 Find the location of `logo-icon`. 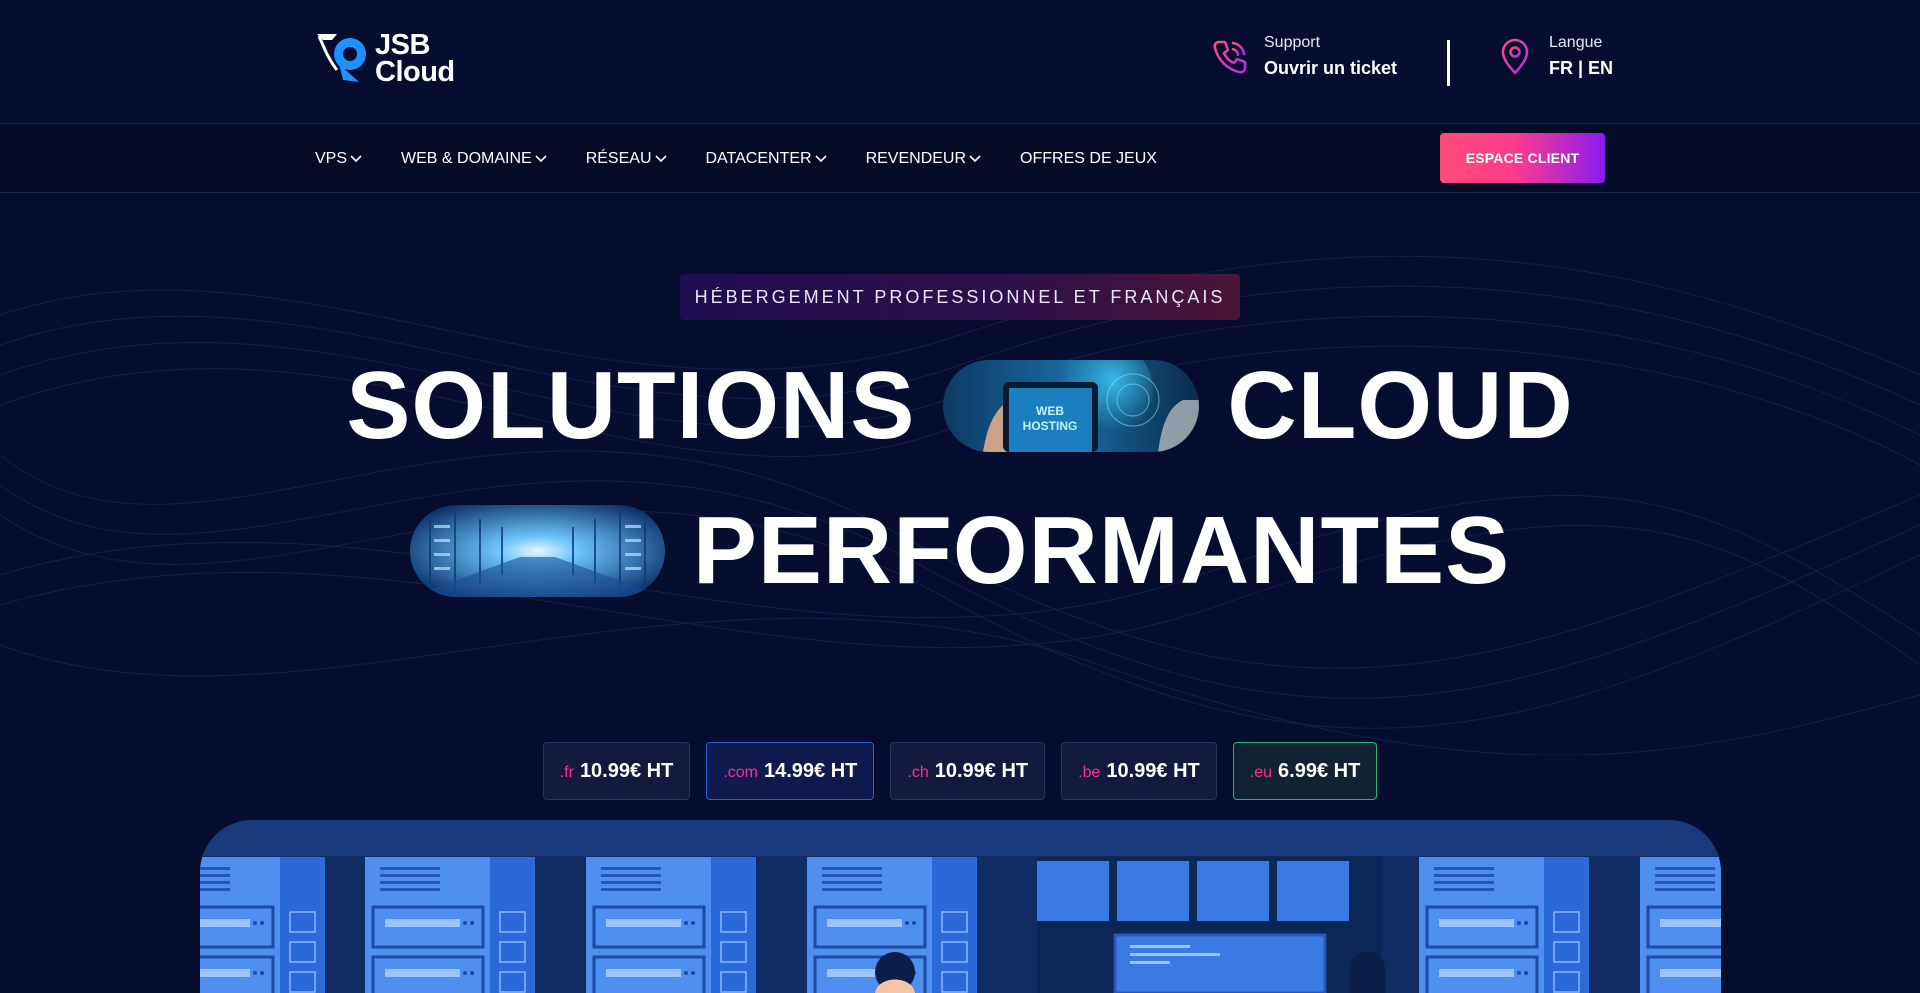

logo-icon is located at coordinates (341, 58).